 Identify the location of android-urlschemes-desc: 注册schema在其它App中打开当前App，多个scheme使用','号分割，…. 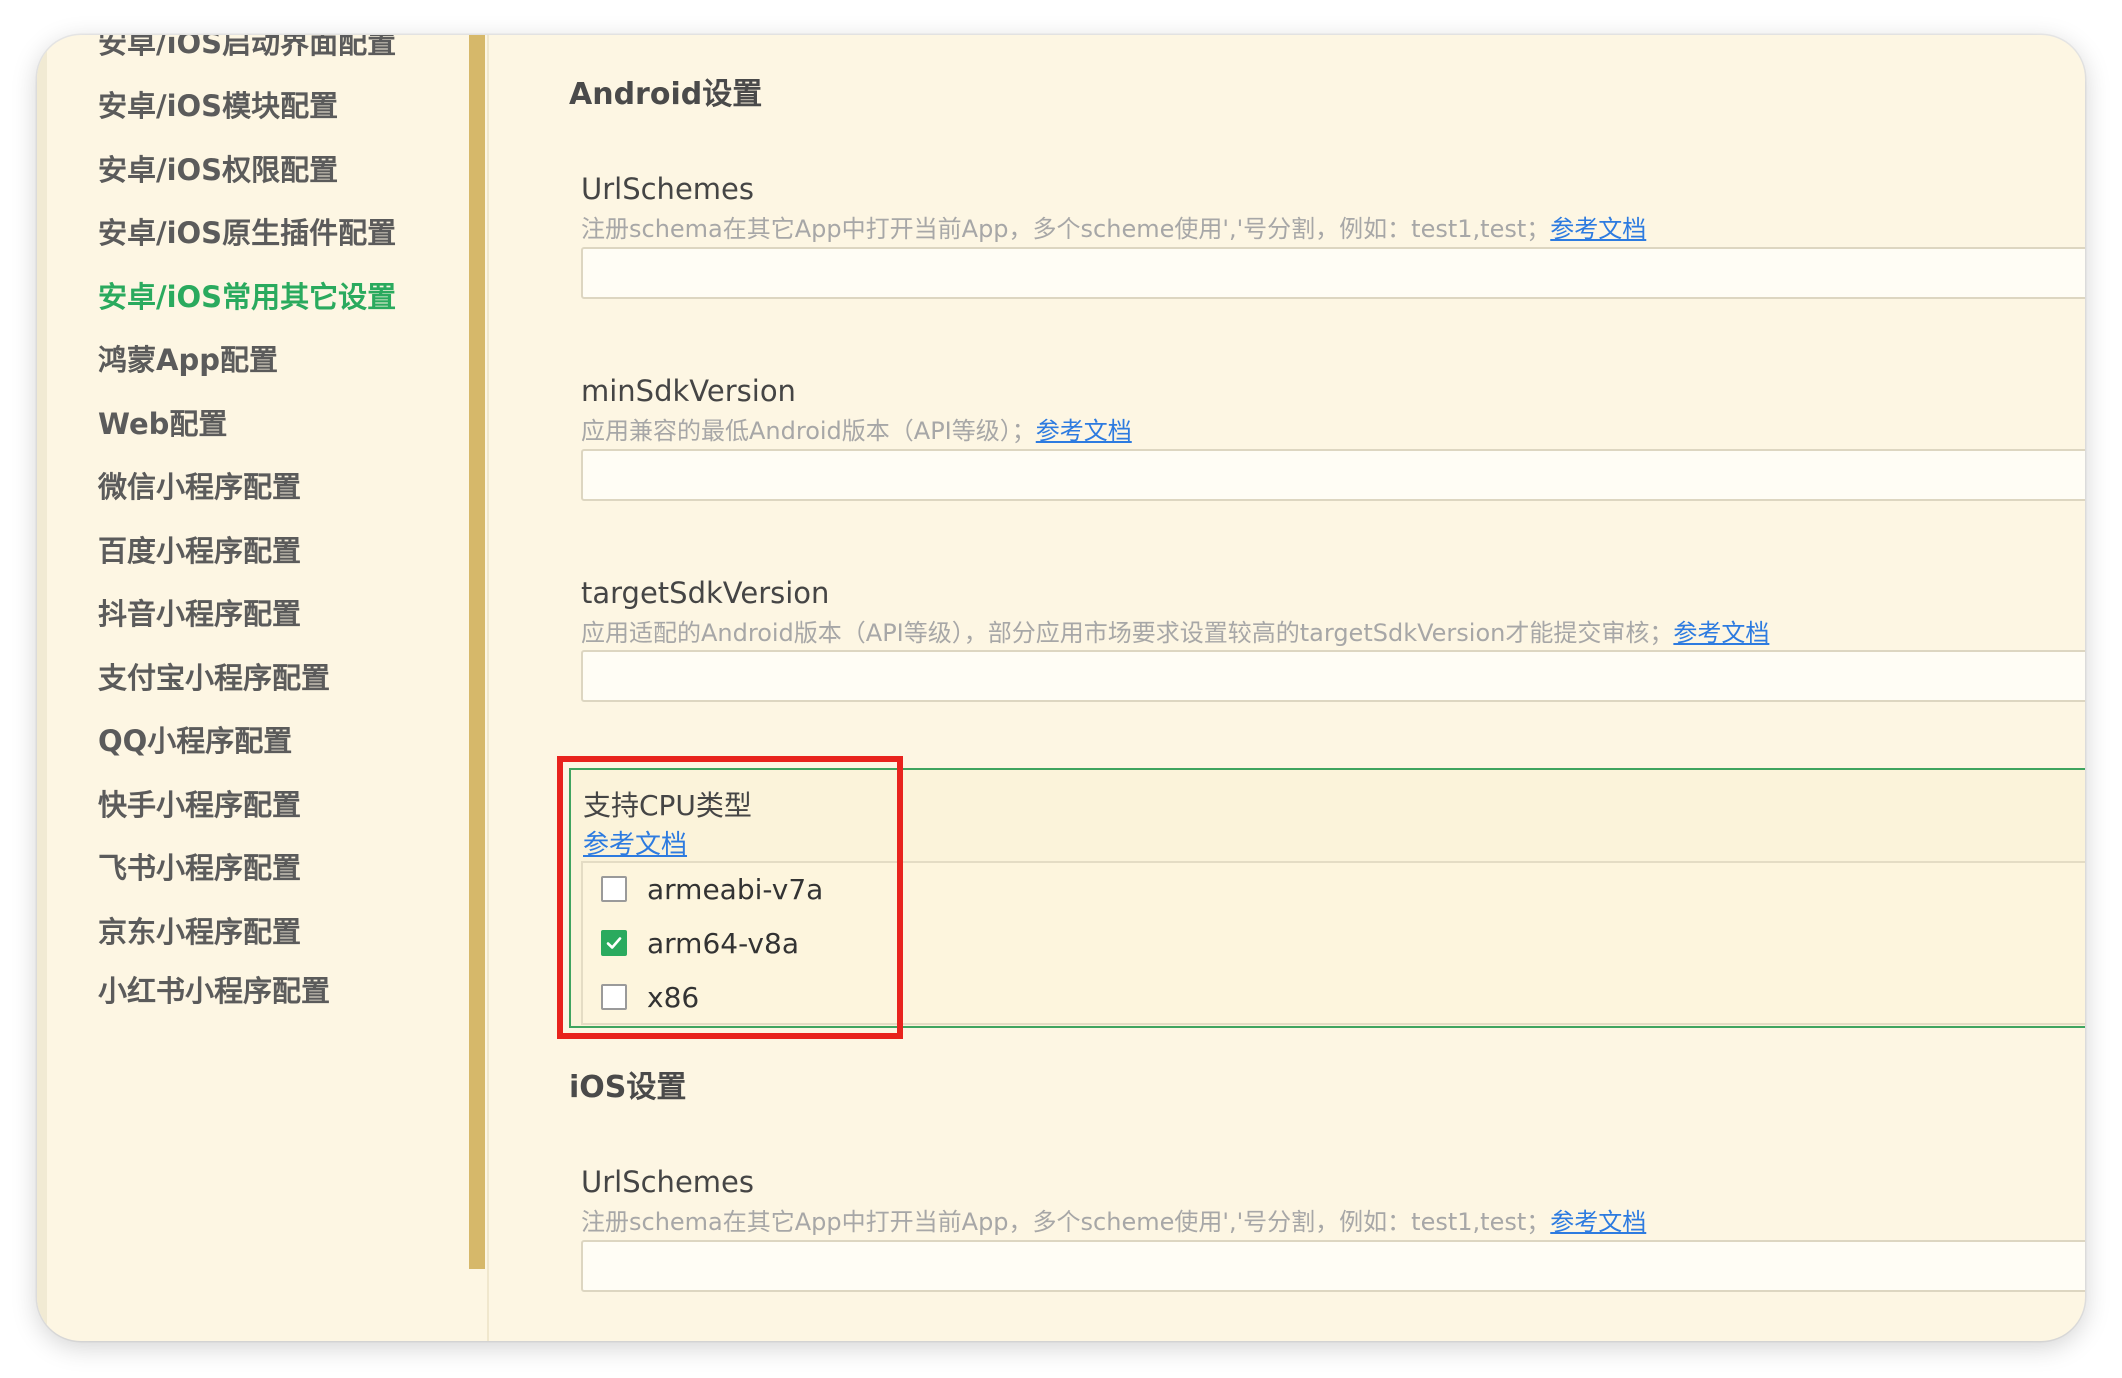
(1113, 226).